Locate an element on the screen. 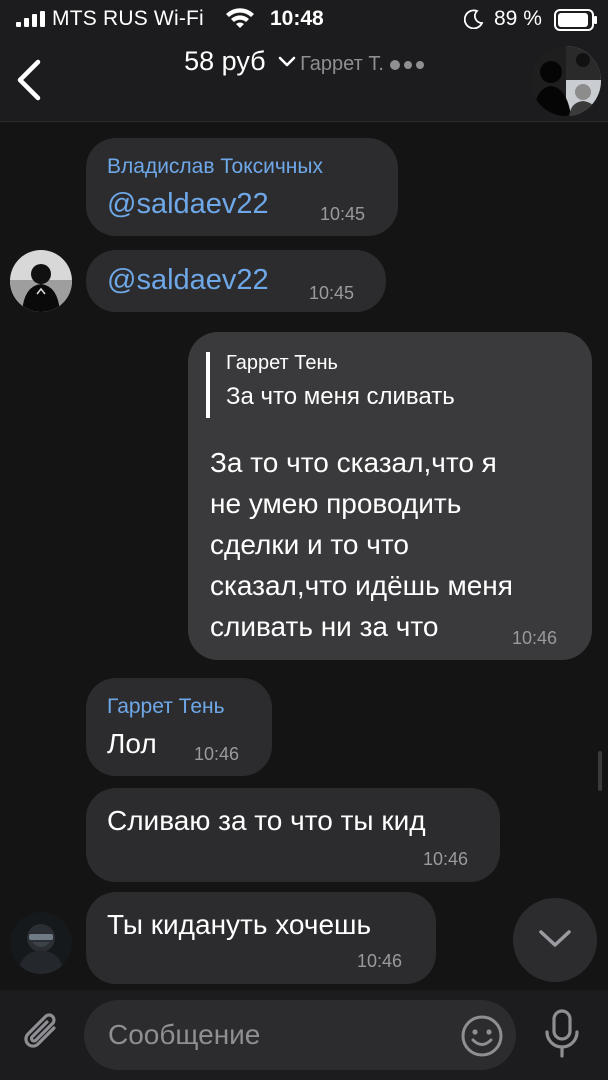  message-text: Ты кидануть хочешь is located at coordinates (239, 924).